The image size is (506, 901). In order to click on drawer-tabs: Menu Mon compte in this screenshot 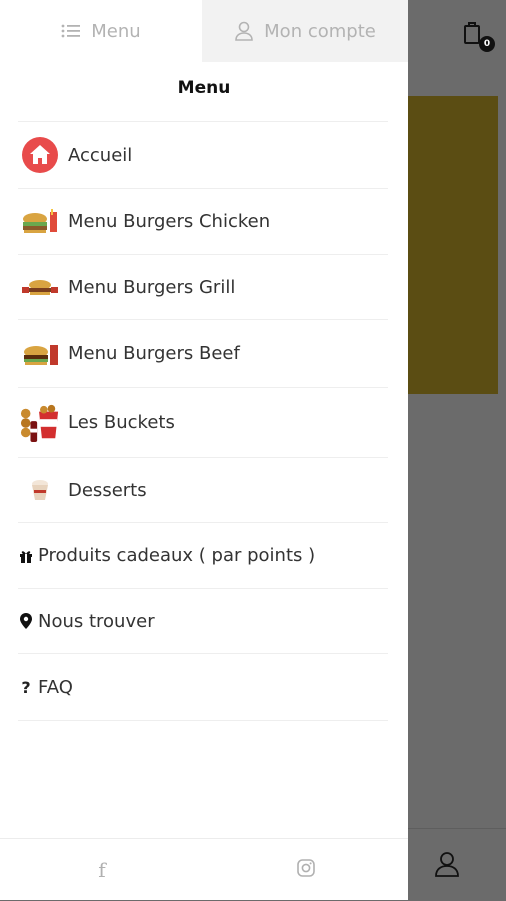, I will do `click(204, 31)`.